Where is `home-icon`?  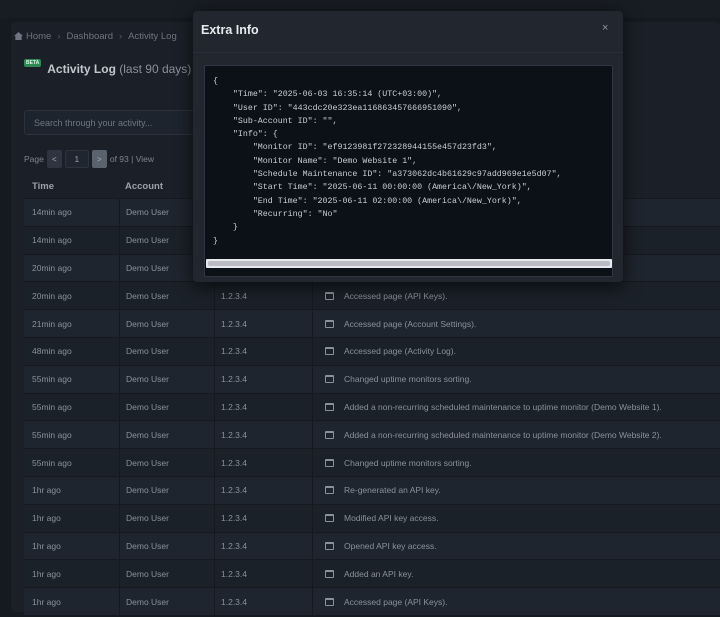 home-icon is located at coordinates (18, 36).